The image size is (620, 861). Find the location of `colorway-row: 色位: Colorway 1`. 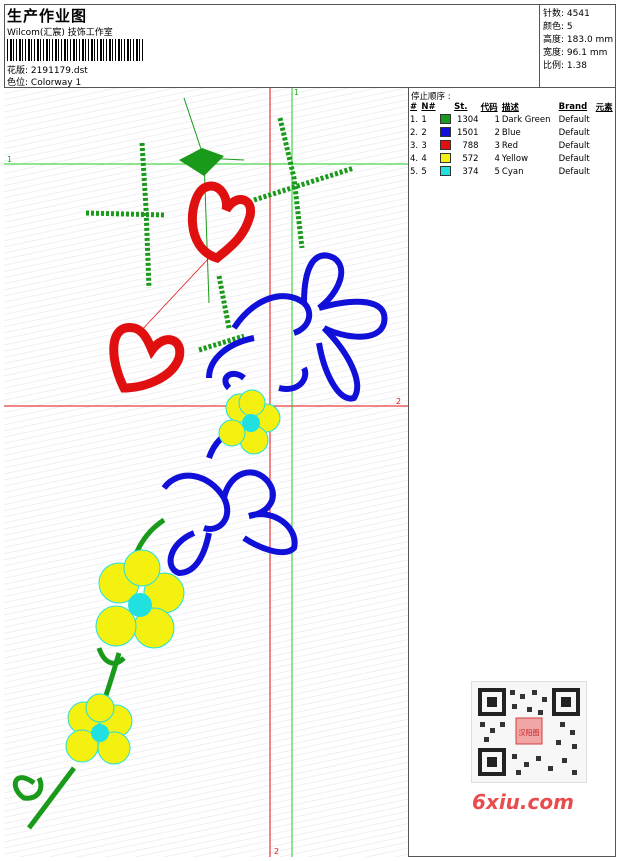

colorway-row: 色位: Colorway 1 is located at coordinates (44, 81).